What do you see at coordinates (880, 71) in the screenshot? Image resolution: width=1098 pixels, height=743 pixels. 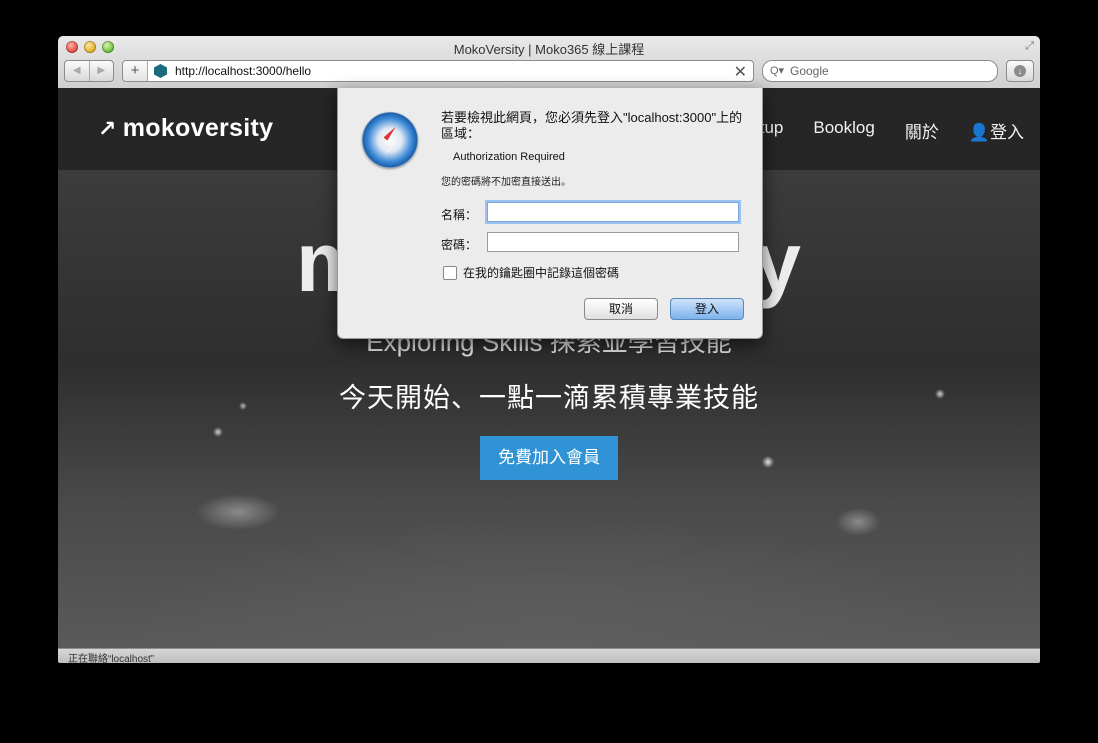 I see `search-field: Q▾ Google` at bounding box center [880, 71].